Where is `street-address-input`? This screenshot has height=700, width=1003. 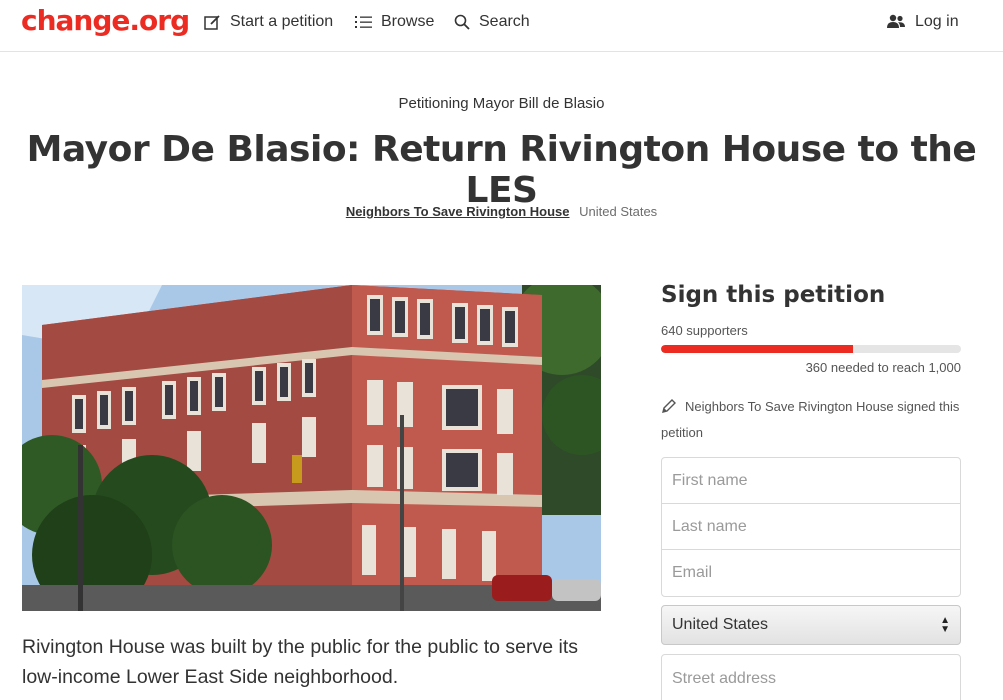
street-address-input is located at coordinates (811, 677).